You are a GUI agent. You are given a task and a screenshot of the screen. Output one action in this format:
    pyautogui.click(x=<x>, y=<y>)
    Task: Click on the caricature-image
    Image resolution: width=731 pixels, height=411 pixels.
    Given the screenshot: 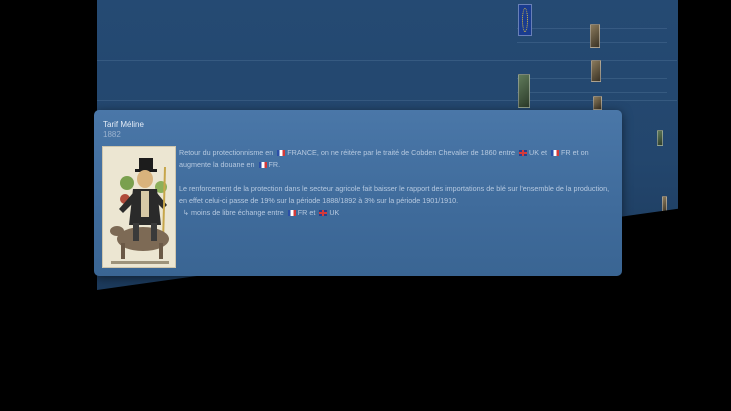 What is the action you would take?
    pyautogui.click(x=139, y=207)
    